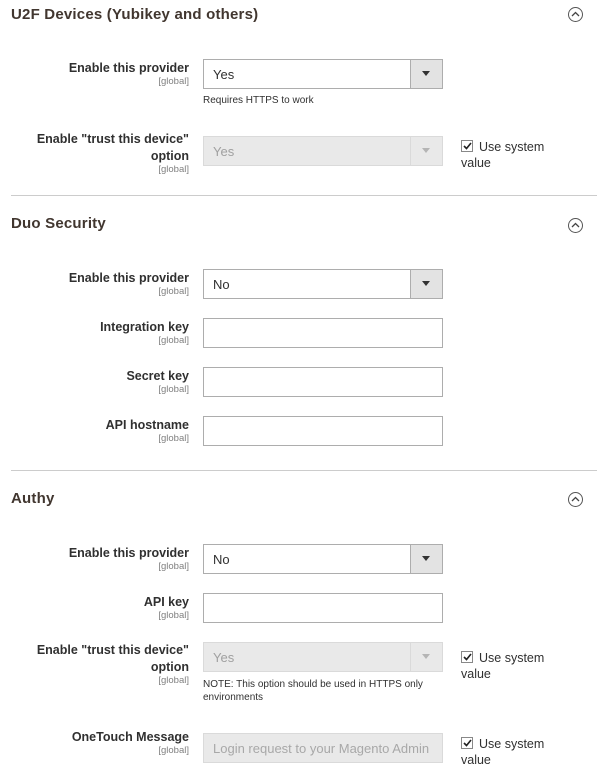 Image resolution: width=600 pixels, height=780 pixels. I want to click on section-title-authy: Authy, so click(33, 498).